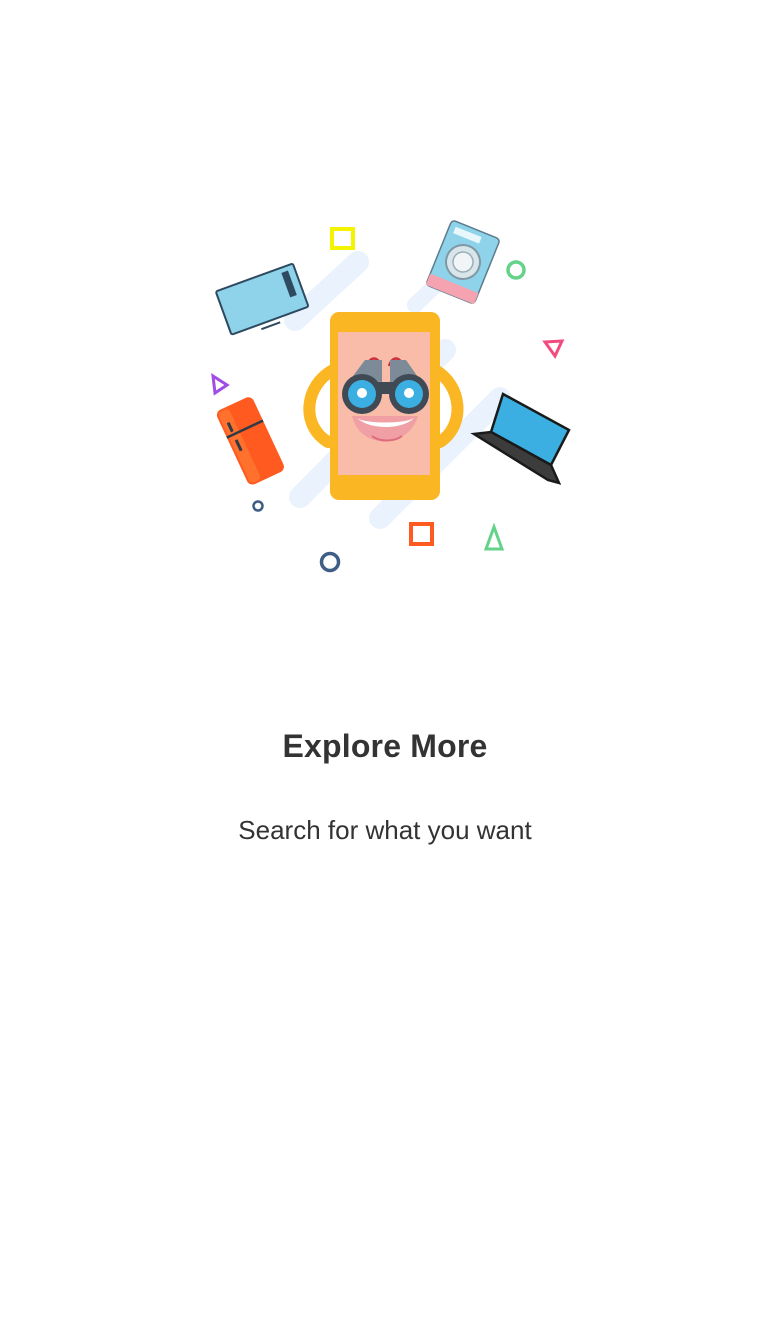  Describe the element at coordinates (494, 536) in the screenshot. I see `green-triangle-shape` at that location.